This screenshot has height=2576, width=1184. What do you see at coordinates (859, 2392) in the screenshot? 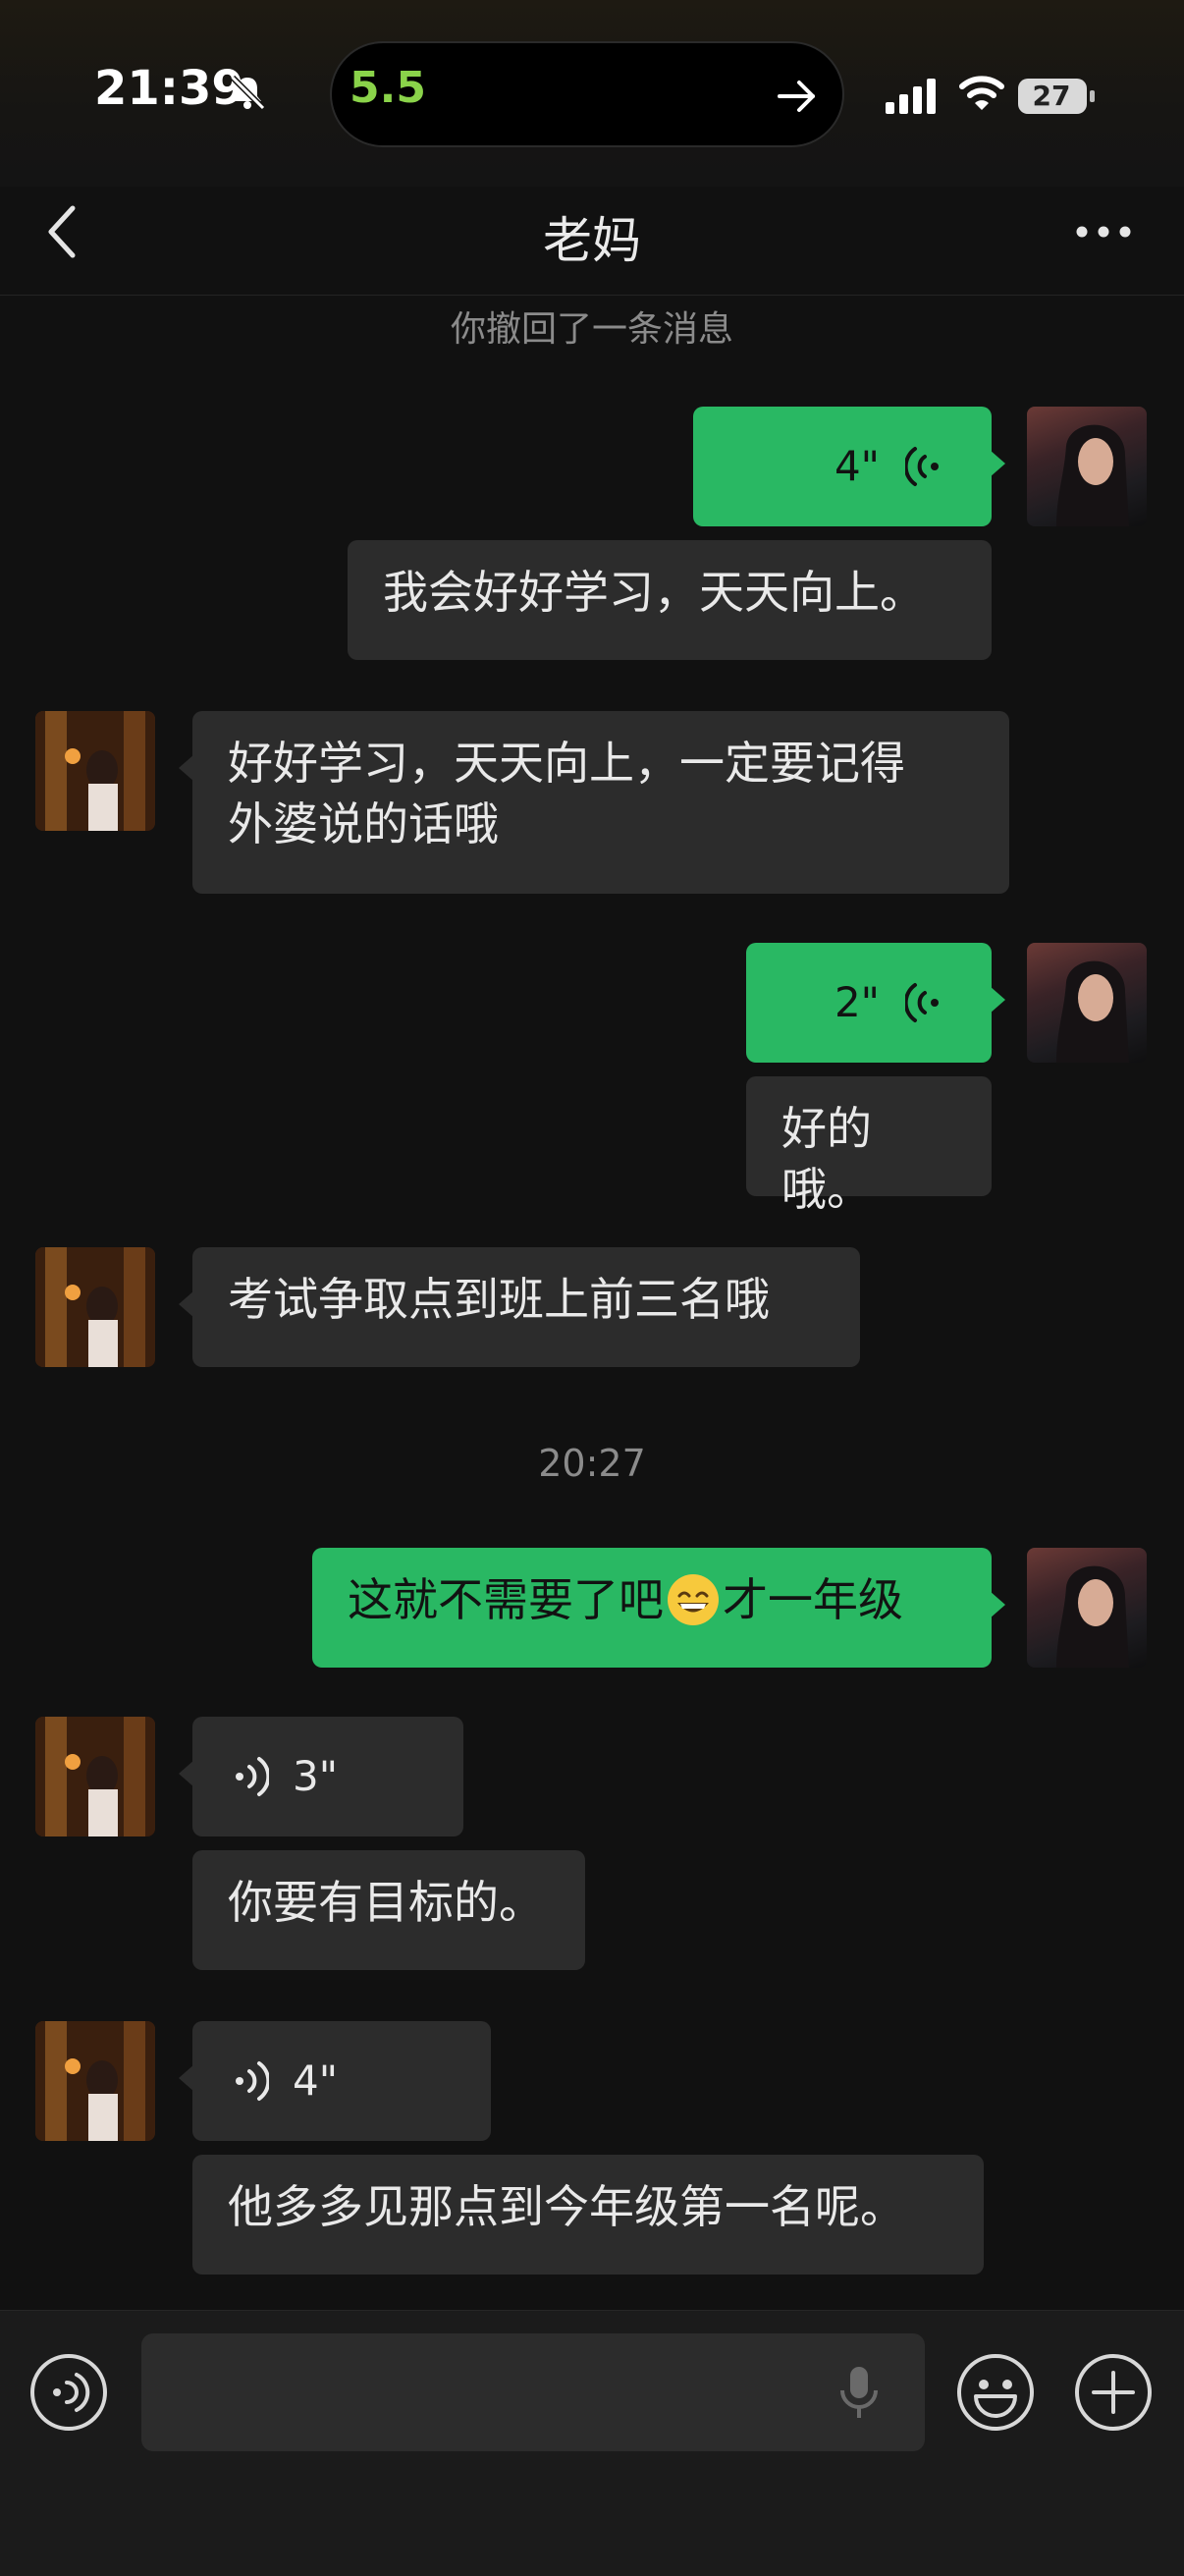
I see `microphone-icon` at bounding box center [859, 2392].